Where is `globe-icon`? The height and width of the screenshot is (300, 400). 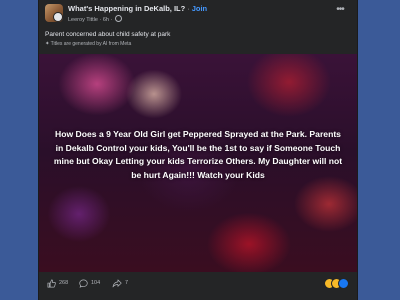
globe-icon is located at coordinates (118, 18).